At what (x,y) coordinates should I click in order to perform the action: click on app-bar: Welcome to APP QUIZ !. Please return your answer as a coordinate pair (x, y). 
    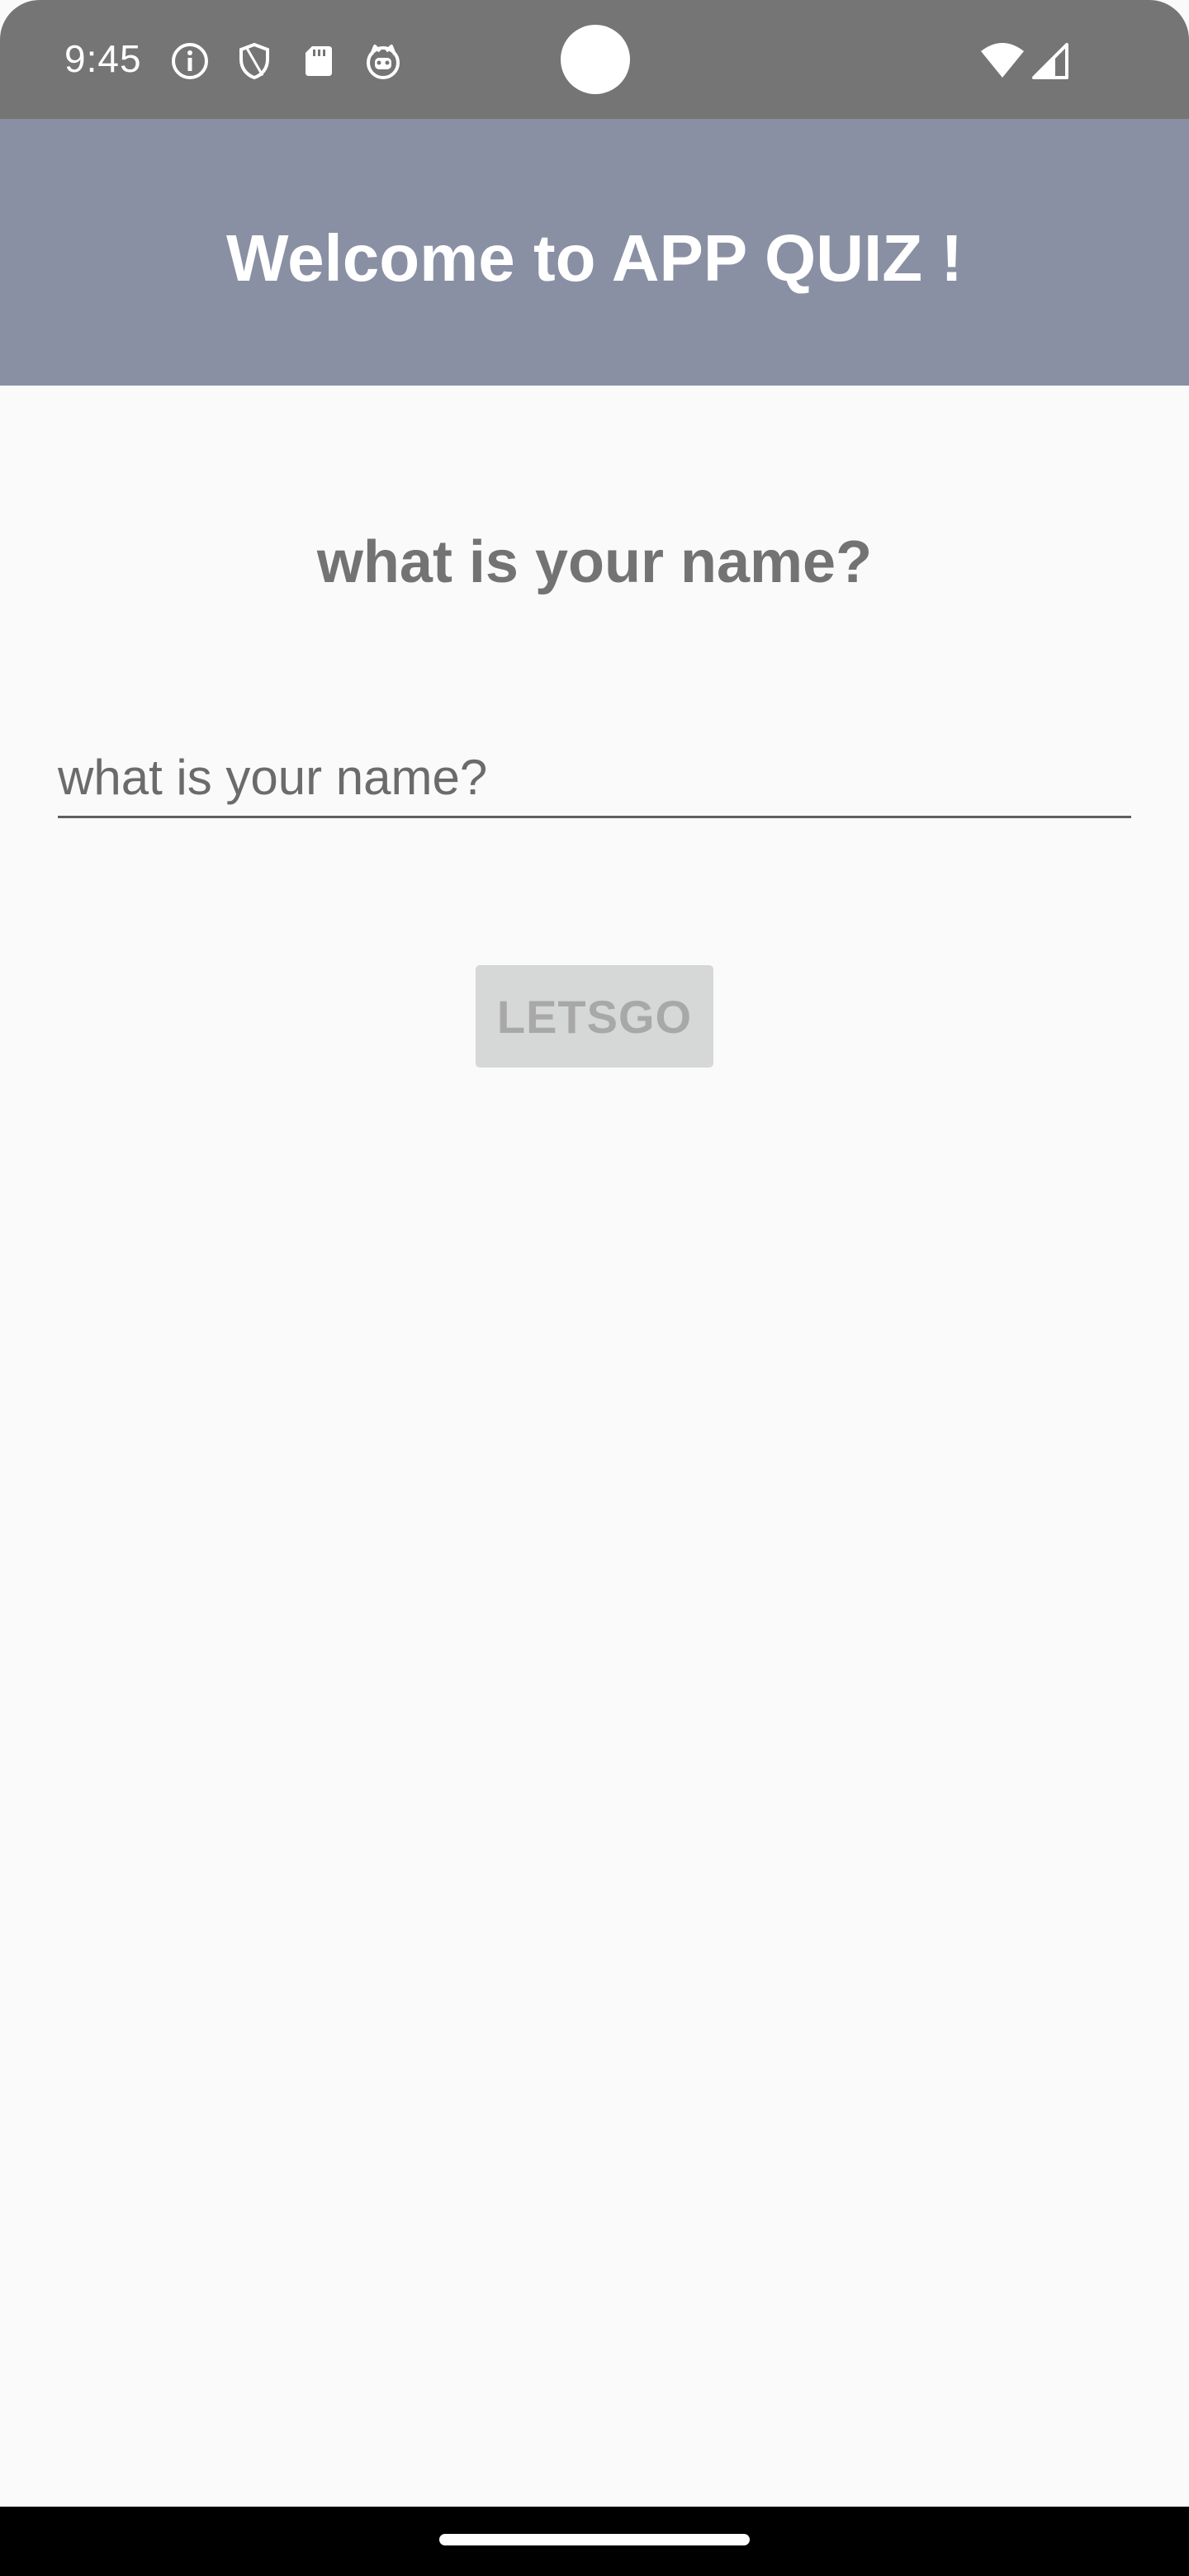
    Looking at the image, I should click on (594, 252).